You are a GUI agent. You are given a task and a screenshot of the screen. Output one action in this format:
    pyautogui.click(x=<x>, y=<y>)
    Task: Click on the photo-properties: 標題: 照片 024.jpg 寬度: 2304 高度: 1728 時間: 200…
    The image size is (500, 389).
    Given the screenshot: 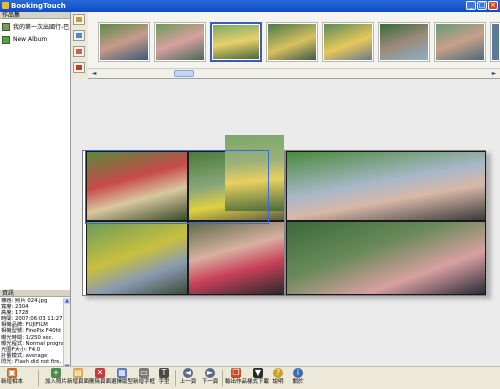 What is the action you would take?
    pyautogui.click(x=34, y=335)
    